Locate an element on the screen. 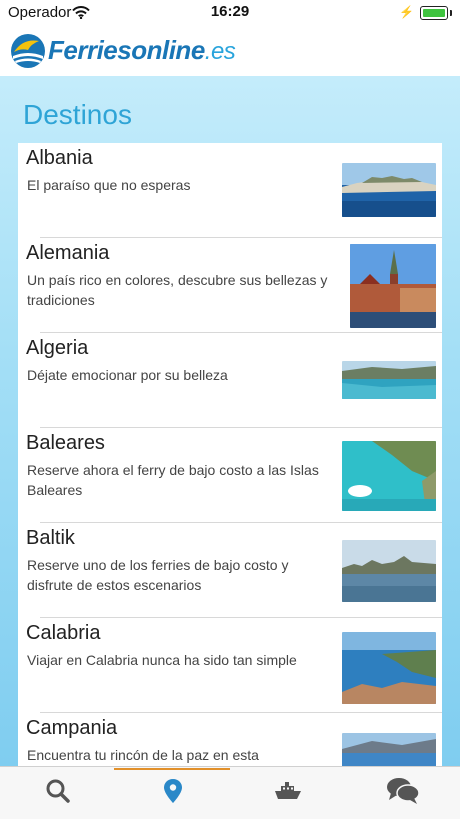 The image size is (460, 819). destination-name: Baleares is located at coordinates (65, 443).